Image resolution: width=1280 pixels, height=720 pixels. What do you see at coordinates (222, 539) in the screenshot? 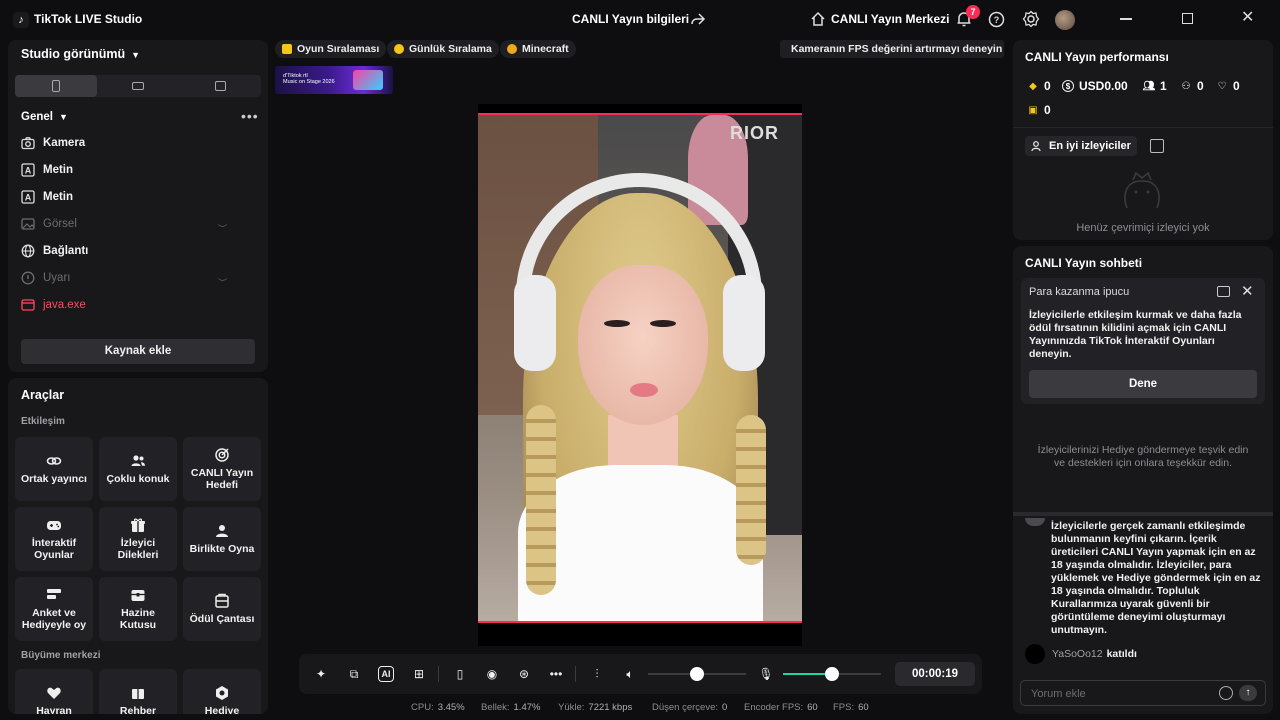
I see `tool-play-together: Birlikte Oyna` at bounding box center [222, 539].